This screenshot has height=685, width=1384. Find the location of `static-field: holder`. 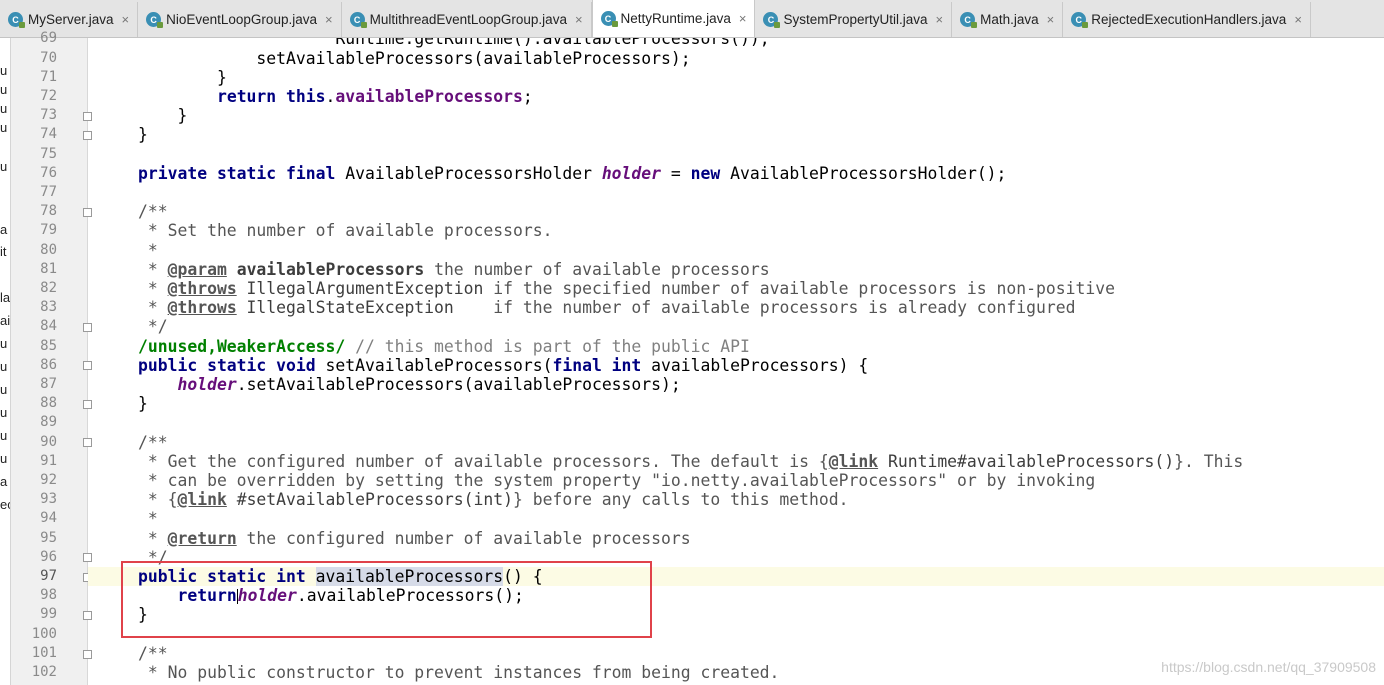

static-field: holder is located at coordinates (207, 384).